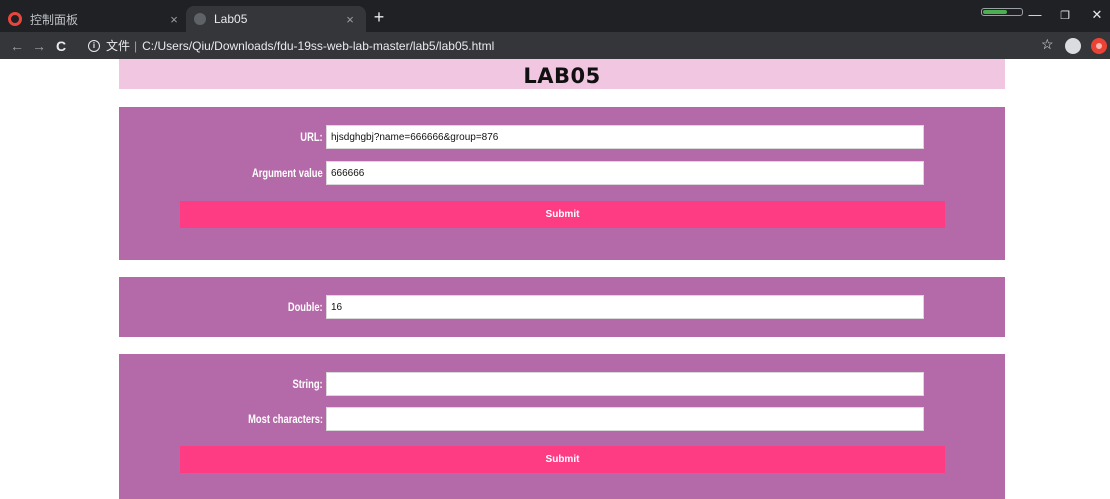  What do you see at coordinates (1096, 15) in the screenshot?
I see `close-window-button: ✕` at bounding box center [1096, 15].